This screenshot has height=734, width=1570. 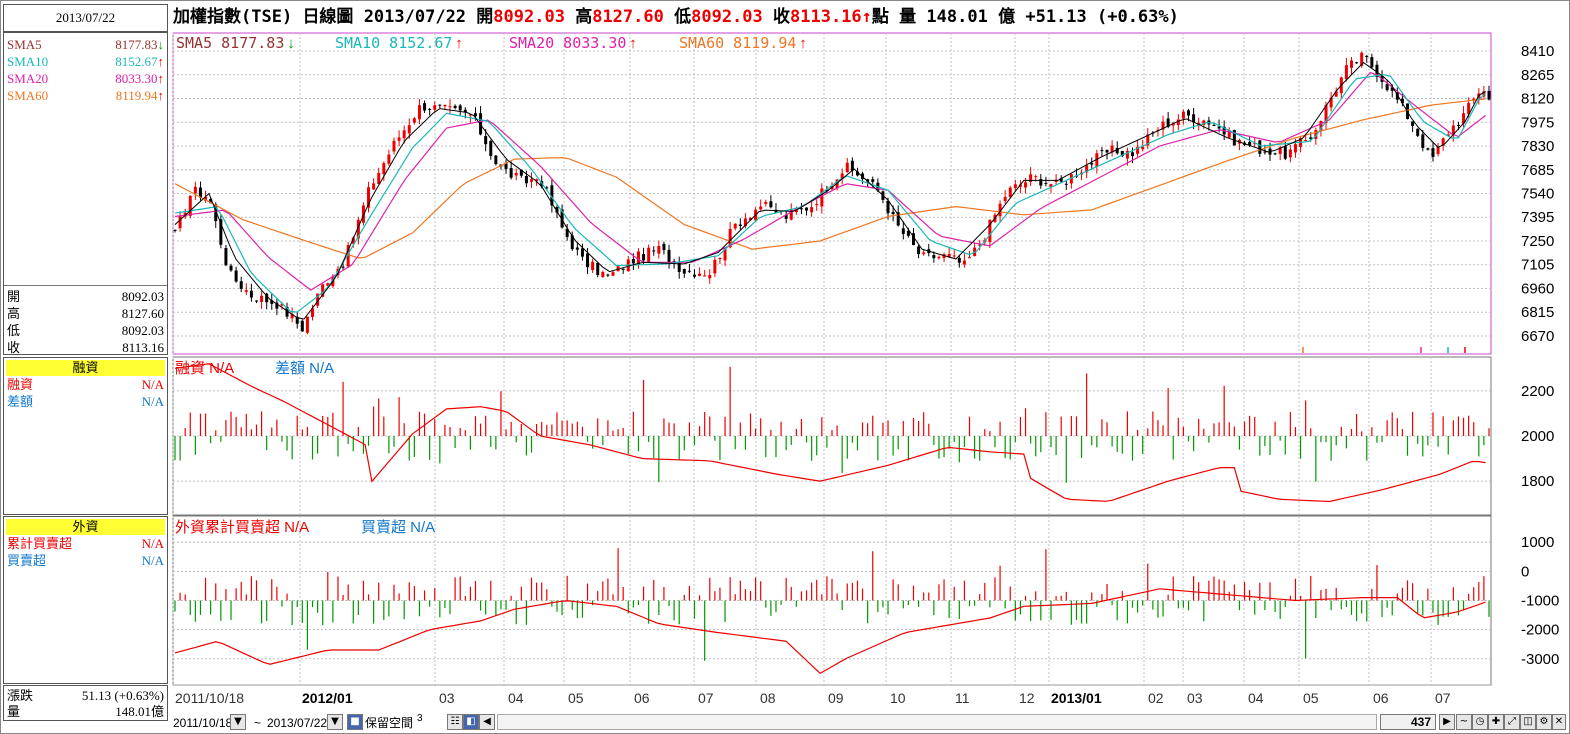 What do you see at coordinates (242, 527) in the screenshot?
I see `foreign-cum-legend: 外資累計買賣超 N/A` at bounding box center [242, 527].